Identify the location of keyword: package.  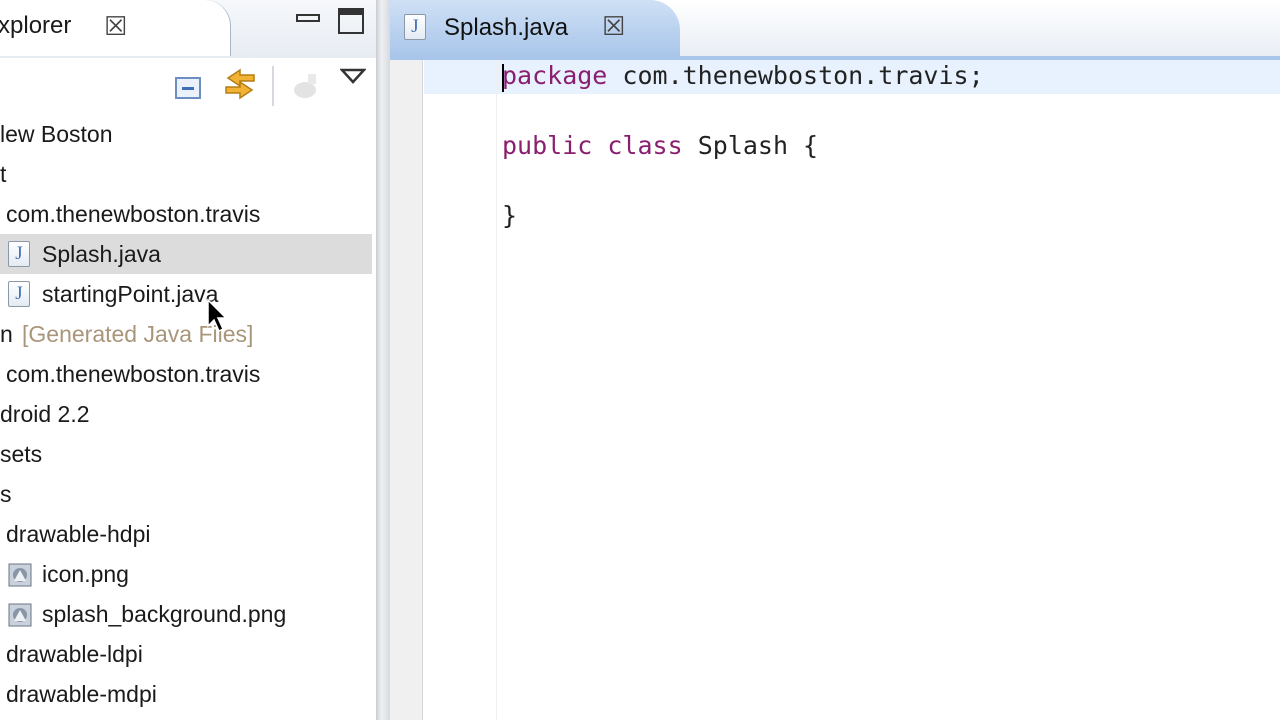
(555, 75).